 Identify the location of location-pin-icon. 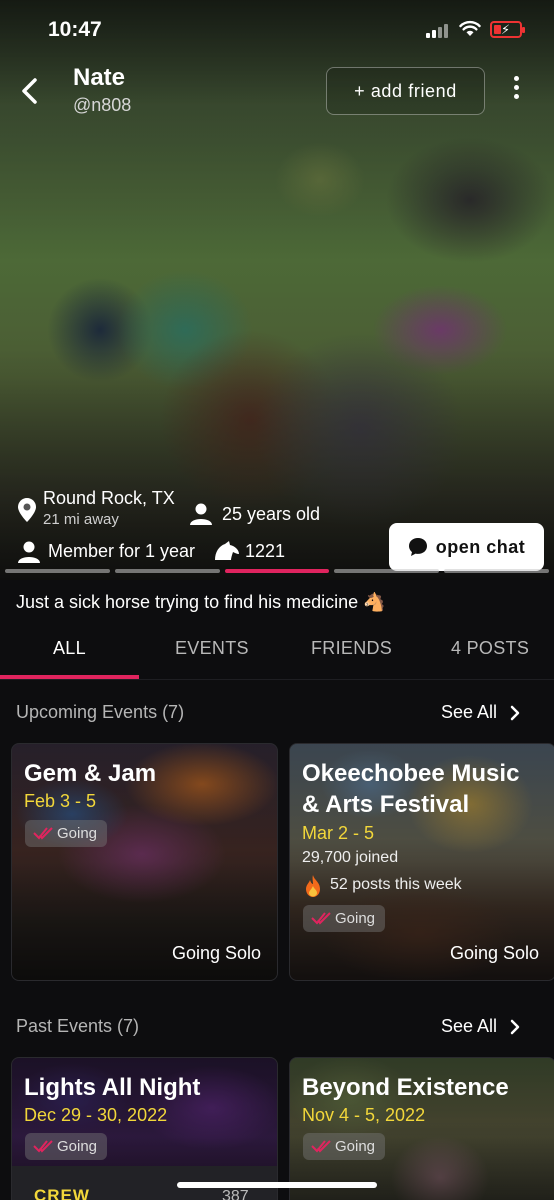
(27, 510).